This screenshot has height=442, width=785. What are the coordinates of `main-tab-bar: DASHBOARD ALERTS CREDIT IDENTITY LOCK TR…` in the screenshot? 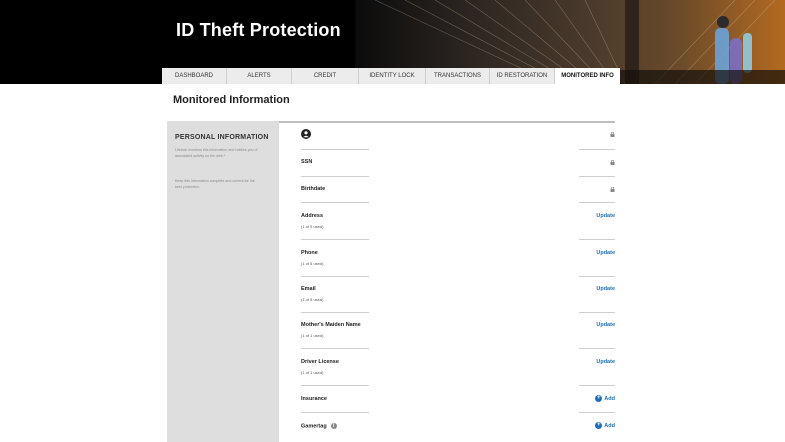 It's located at (391, 76).